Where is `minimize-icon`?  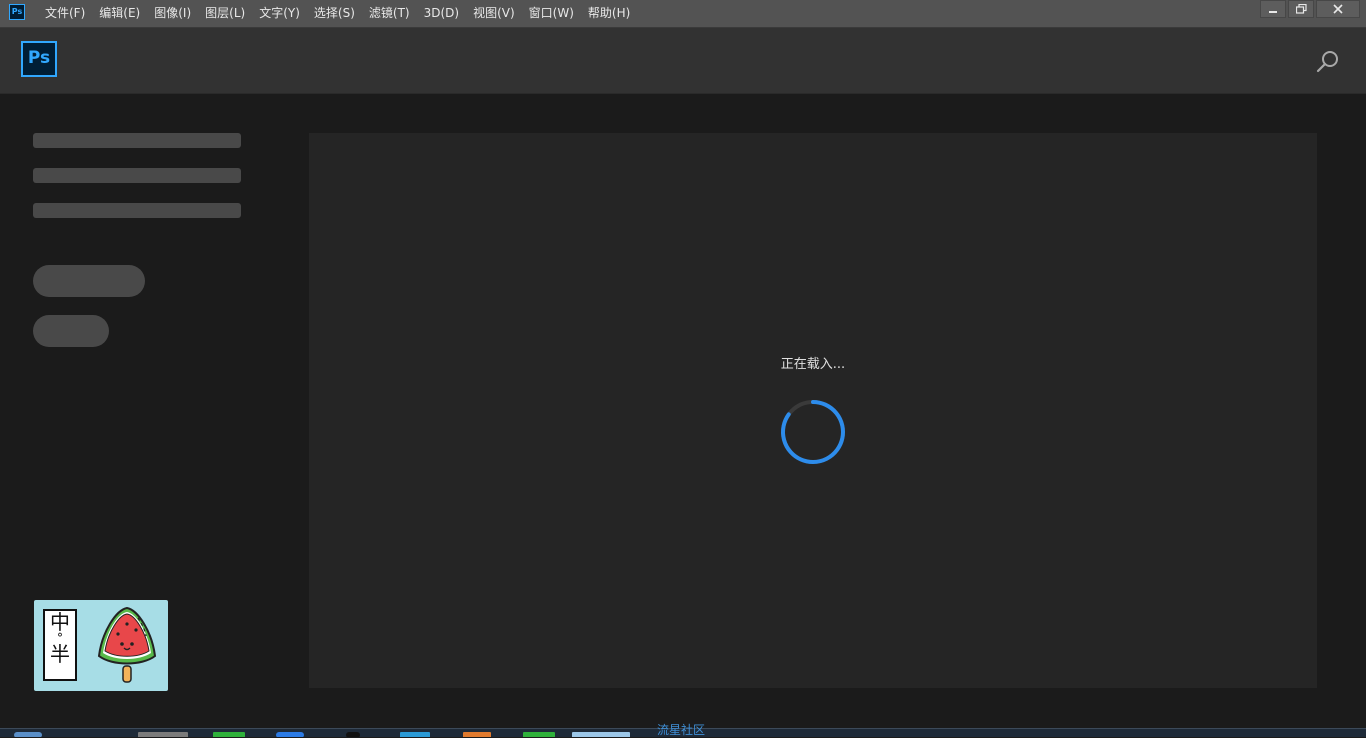 minimize-icon is located at coordinates (1273, 12).